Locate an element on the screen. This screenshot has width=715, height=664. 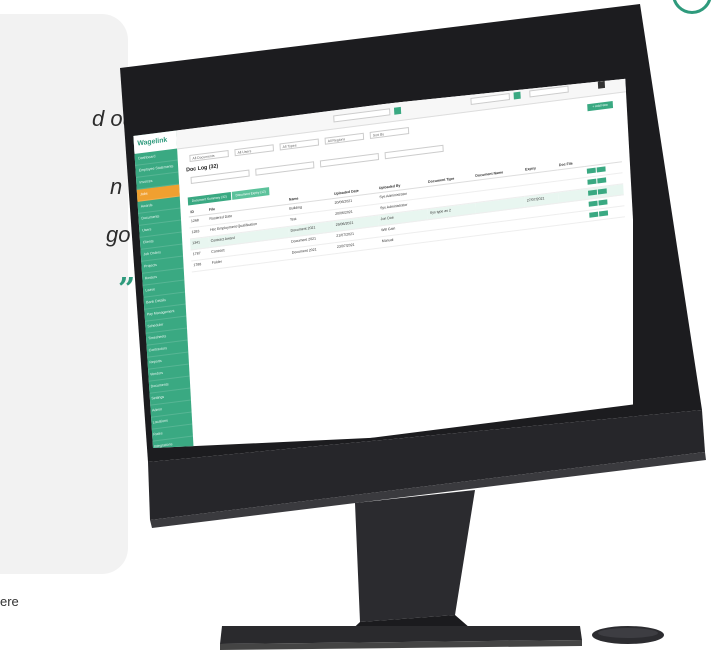
period-select is located at coordinates (490, 99).